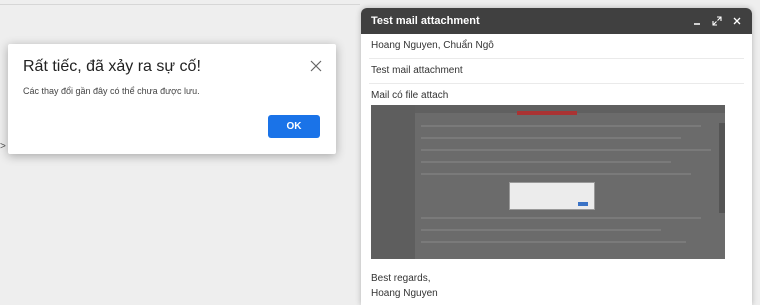  Describe the element at coordinates (112, 66) in the screenshot. I see `dialog-title: Rất tiếc, đã xảy ra sự cố!` at that location.